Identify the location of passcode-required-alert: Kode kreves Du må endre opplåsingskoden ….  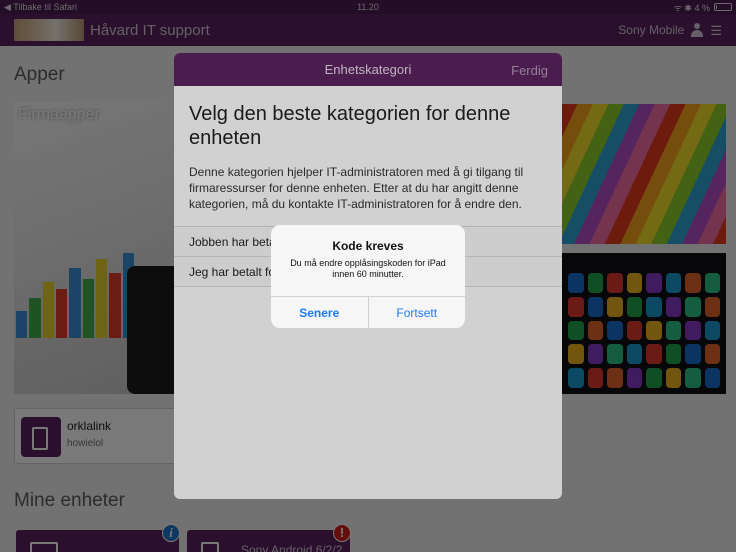
(368, 276).